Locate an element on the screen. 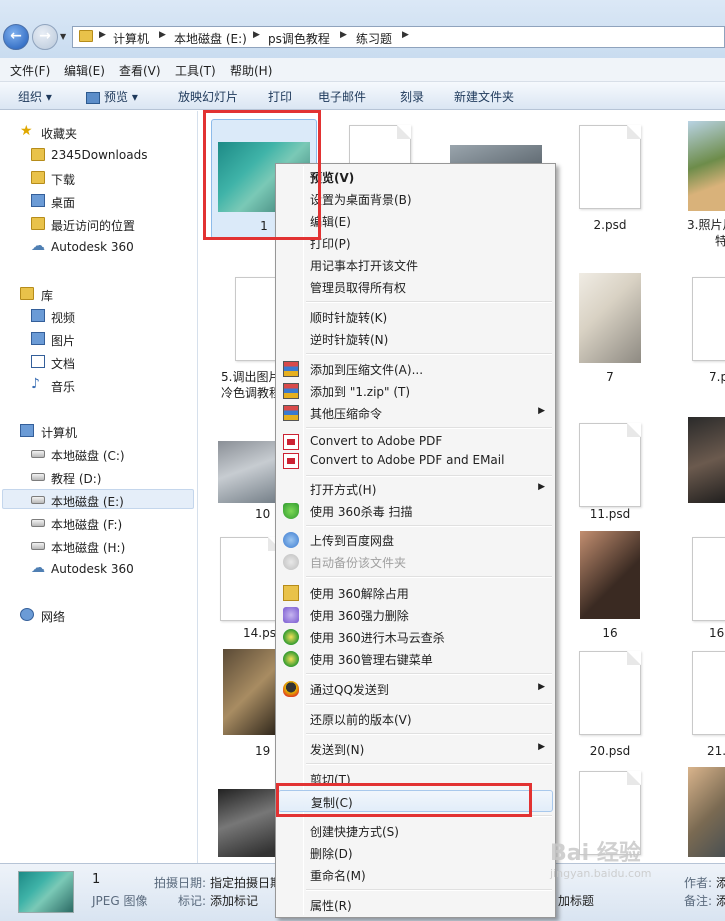 This screenshot has height=921, width=725. nav-recent-places: 最近访问的位置 is located at coordinates (98, 224).